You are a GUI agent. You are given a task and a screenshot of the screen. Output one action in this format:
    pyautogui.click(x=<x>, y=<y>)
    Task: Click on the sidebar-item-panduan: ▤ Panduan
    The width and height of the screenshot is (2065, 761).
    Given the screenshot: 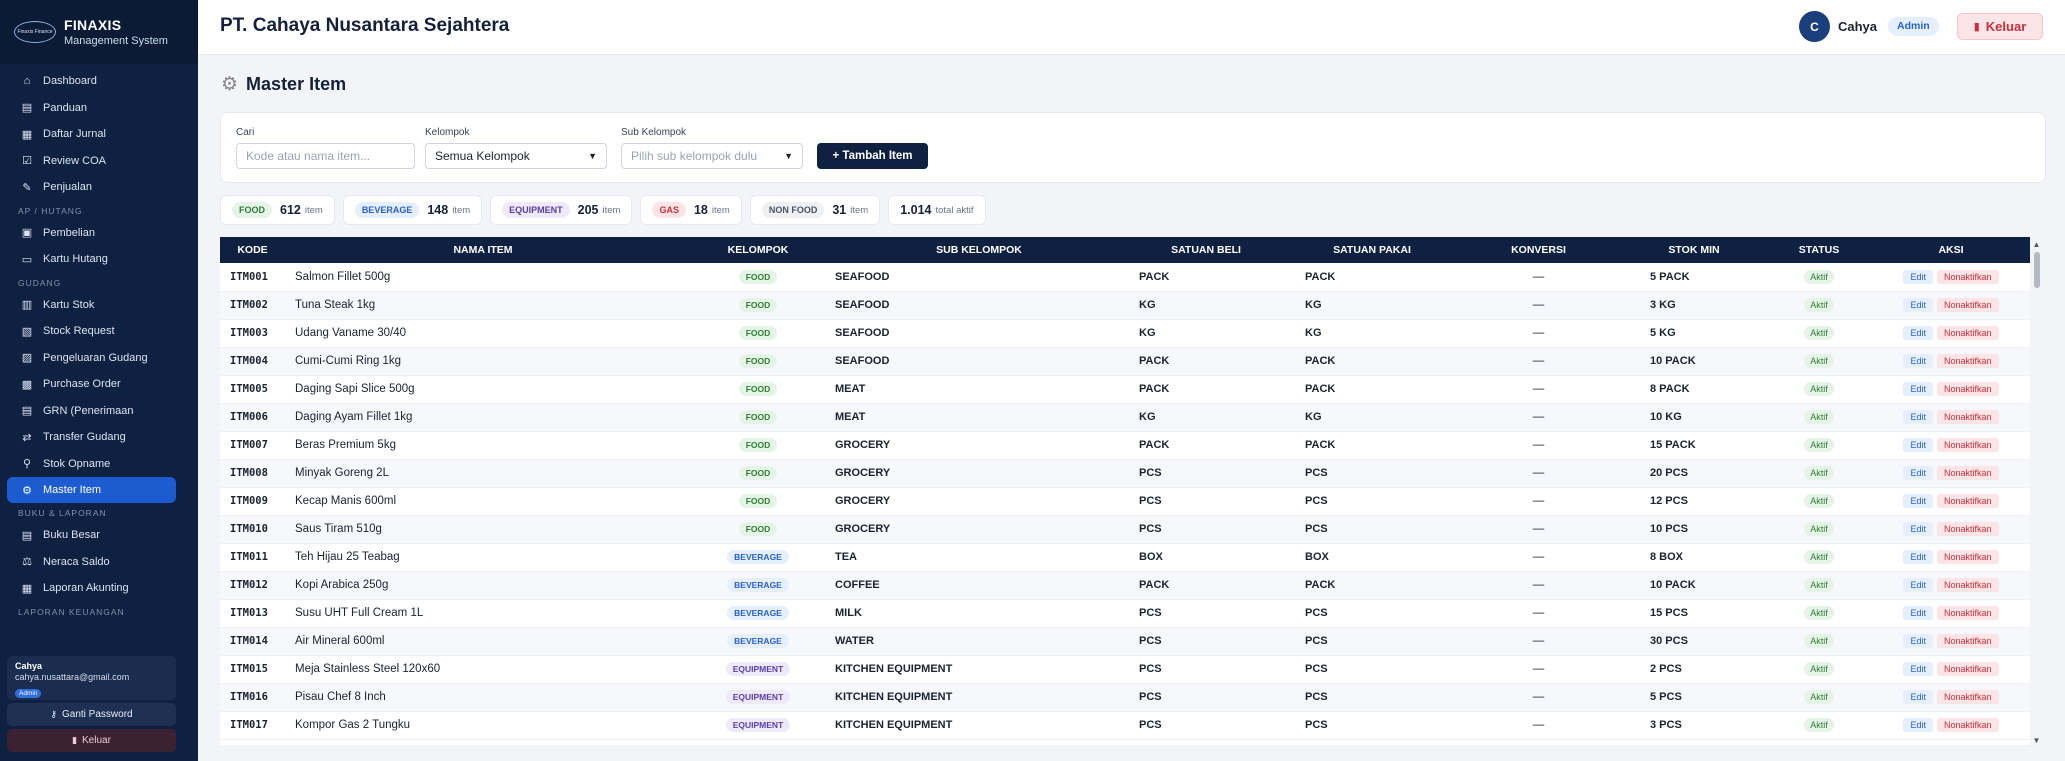 What is the action you would take?
    pyautogui.click(x=99, y=108)
    